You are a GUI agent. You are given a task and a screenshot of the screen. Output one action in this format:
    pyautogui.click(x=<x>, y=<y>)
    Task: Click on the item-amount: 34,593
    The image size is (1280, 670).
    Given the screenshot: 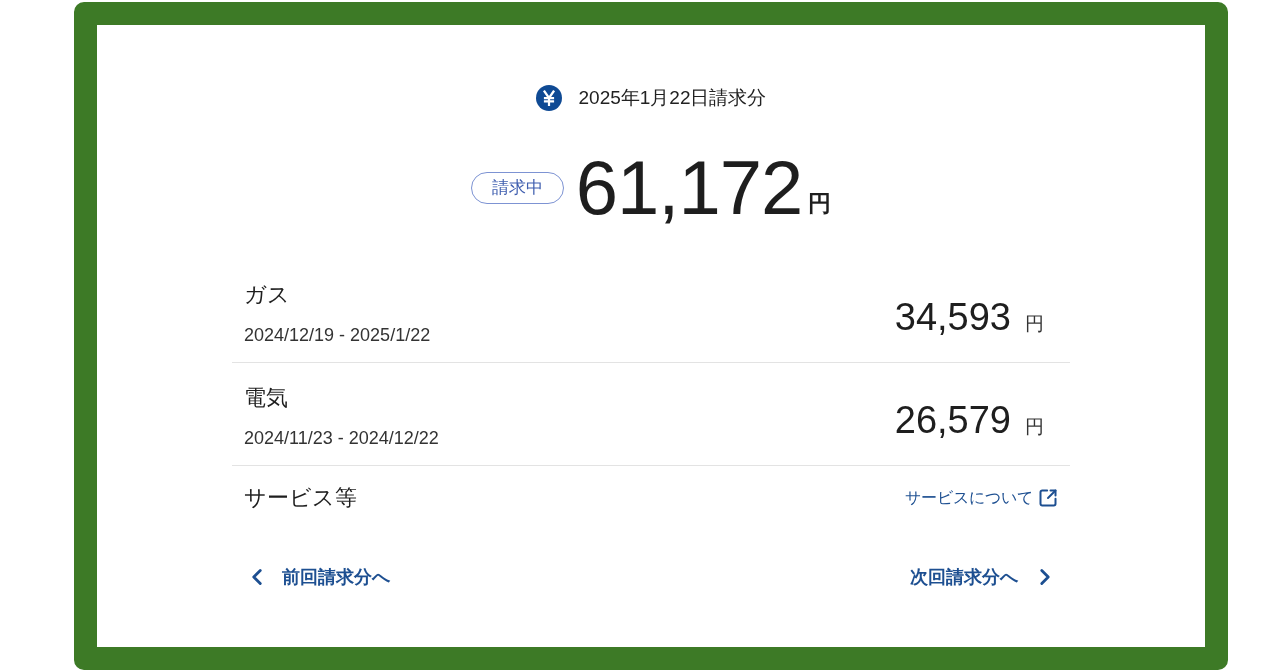 What is the action you would take?
    pyautogui.click(x=952, y=316)
    